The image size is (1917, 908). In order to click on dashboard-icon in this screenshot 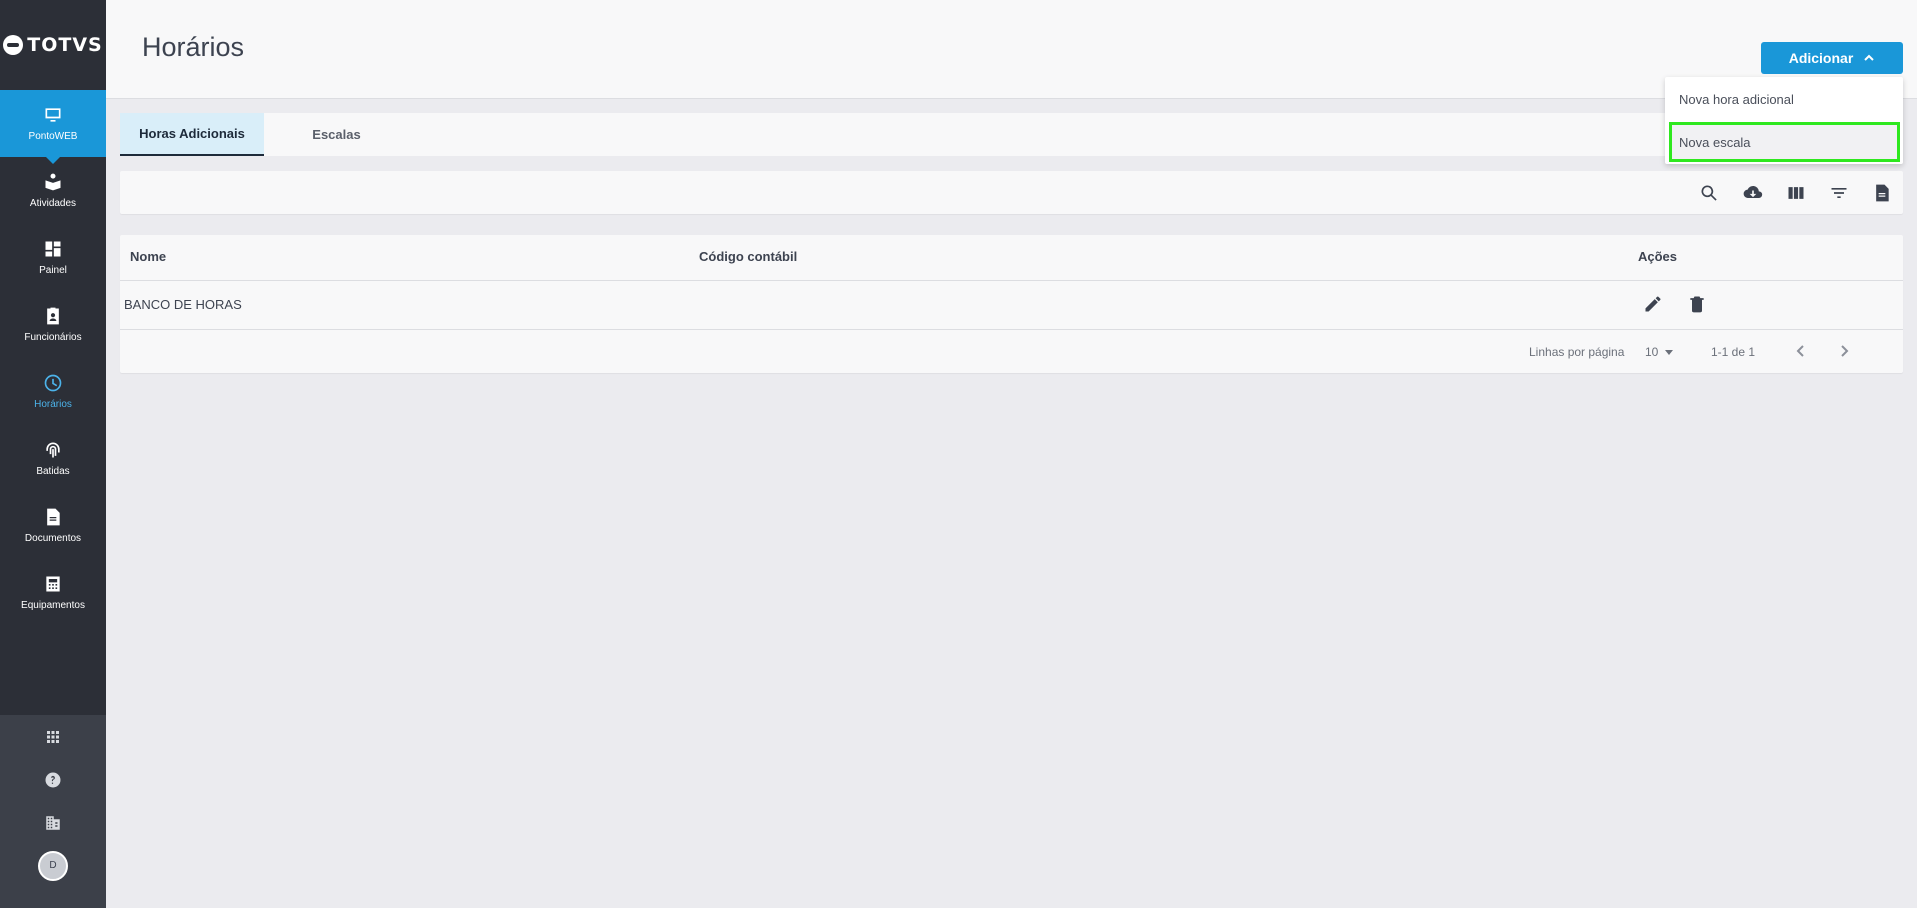, I will do `click(53, 249)`.